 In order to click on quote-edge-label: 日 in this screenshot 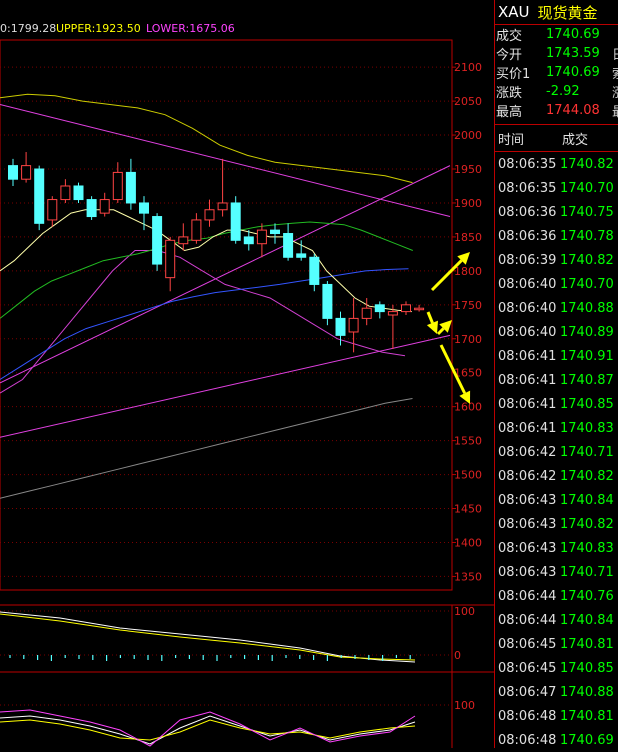, I will do `click(615, 53)`.